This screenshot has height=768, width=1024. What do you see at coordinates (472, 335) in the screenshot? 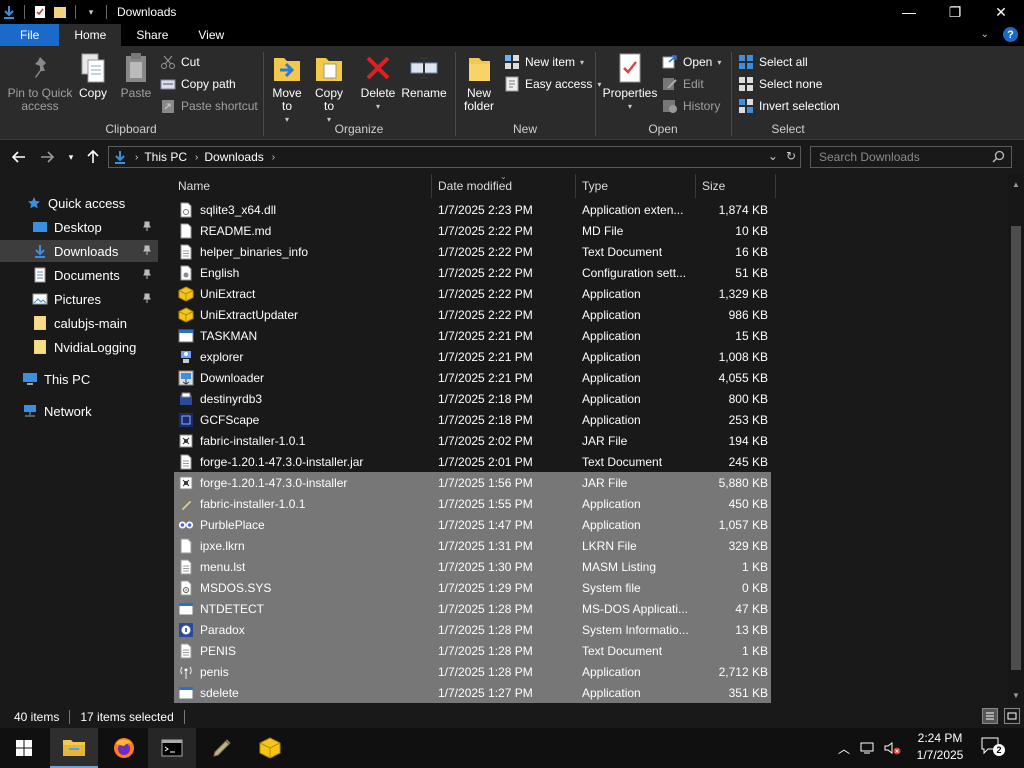
I see `file-row: TASKMAN 1/7/2025 2:21 PM Application 15 KB` at bounding box center [472, 335].